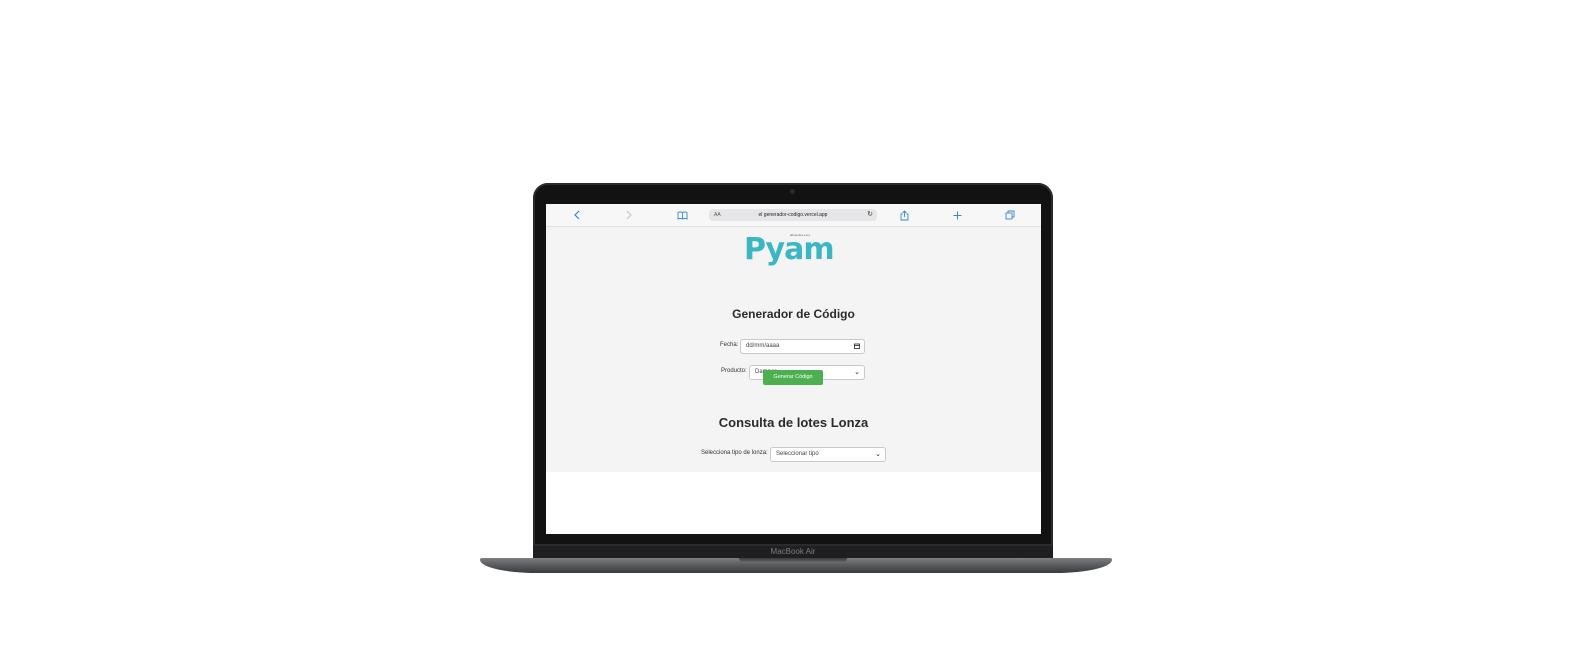 The width and height of the screenshot is (1573, 650). What do you see at coordinates (717, 215) in the screenshot?
I see `text-size-button: AA` at bounding box center [717, 215].